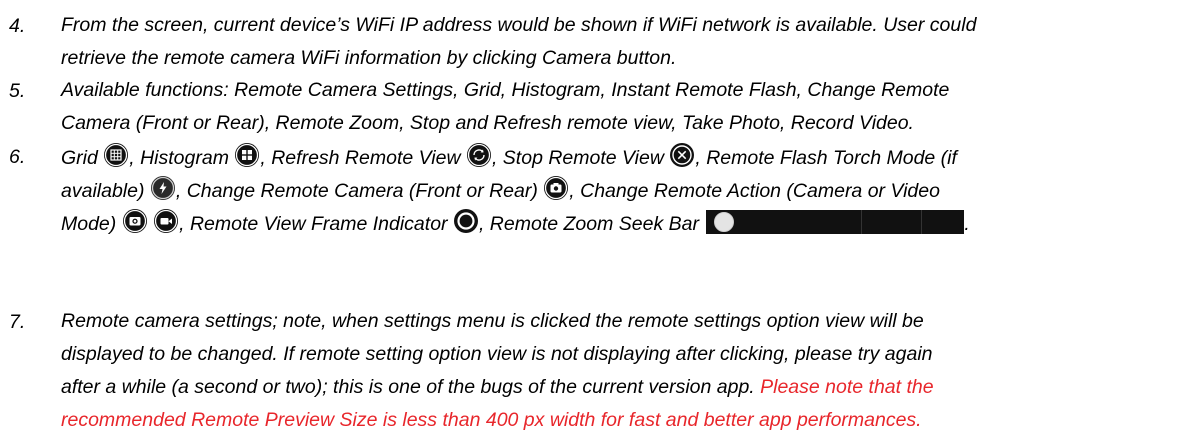 The height and width of the screenshot is (447, 1197). Describe the element at coordinates (103, 191) in the screenshot. I see `flash-label-cont: available)` at that location.